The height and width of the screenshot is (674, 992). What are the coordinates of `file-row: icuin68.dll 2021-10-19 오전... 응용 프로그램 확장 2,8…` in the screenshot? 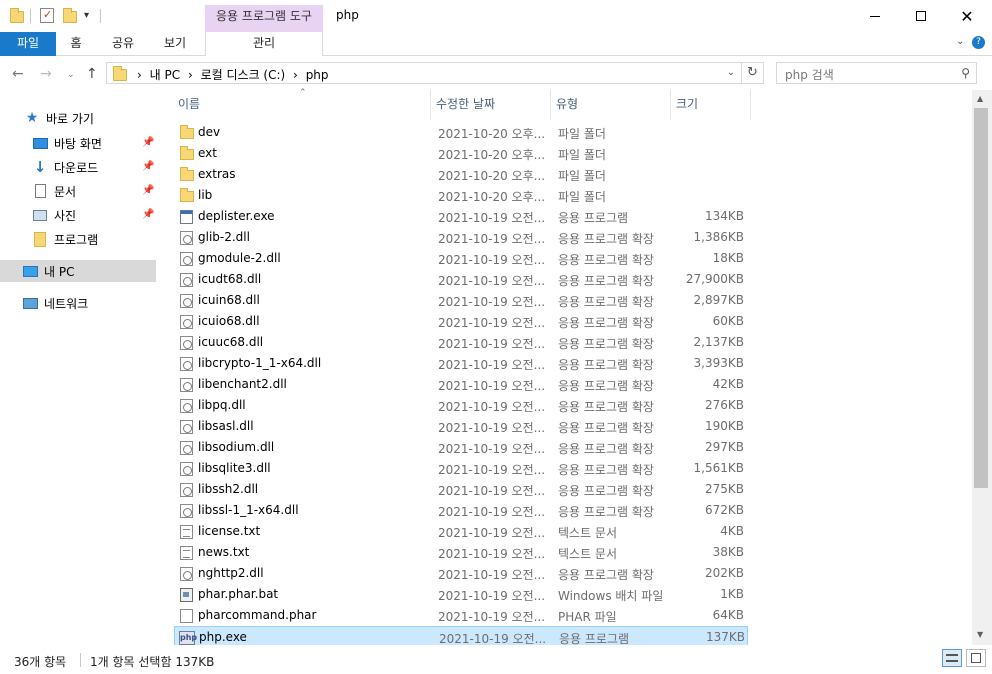 It's located at (461, 300).